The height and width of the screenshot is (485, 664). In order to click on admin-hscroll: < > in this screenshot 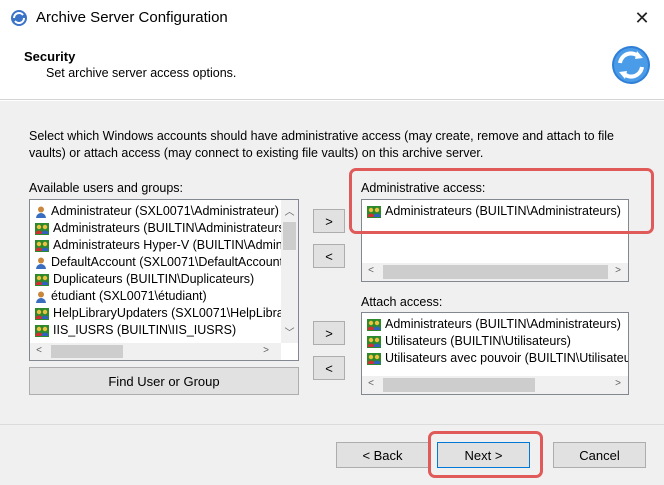, I will do `click(495, 272)`.